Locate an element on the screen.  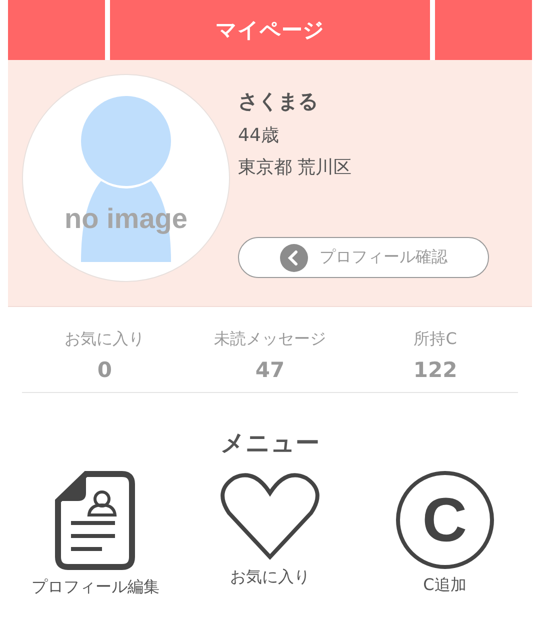
user-location: 東京都 荒川区 is located at coordinates (295, 167).